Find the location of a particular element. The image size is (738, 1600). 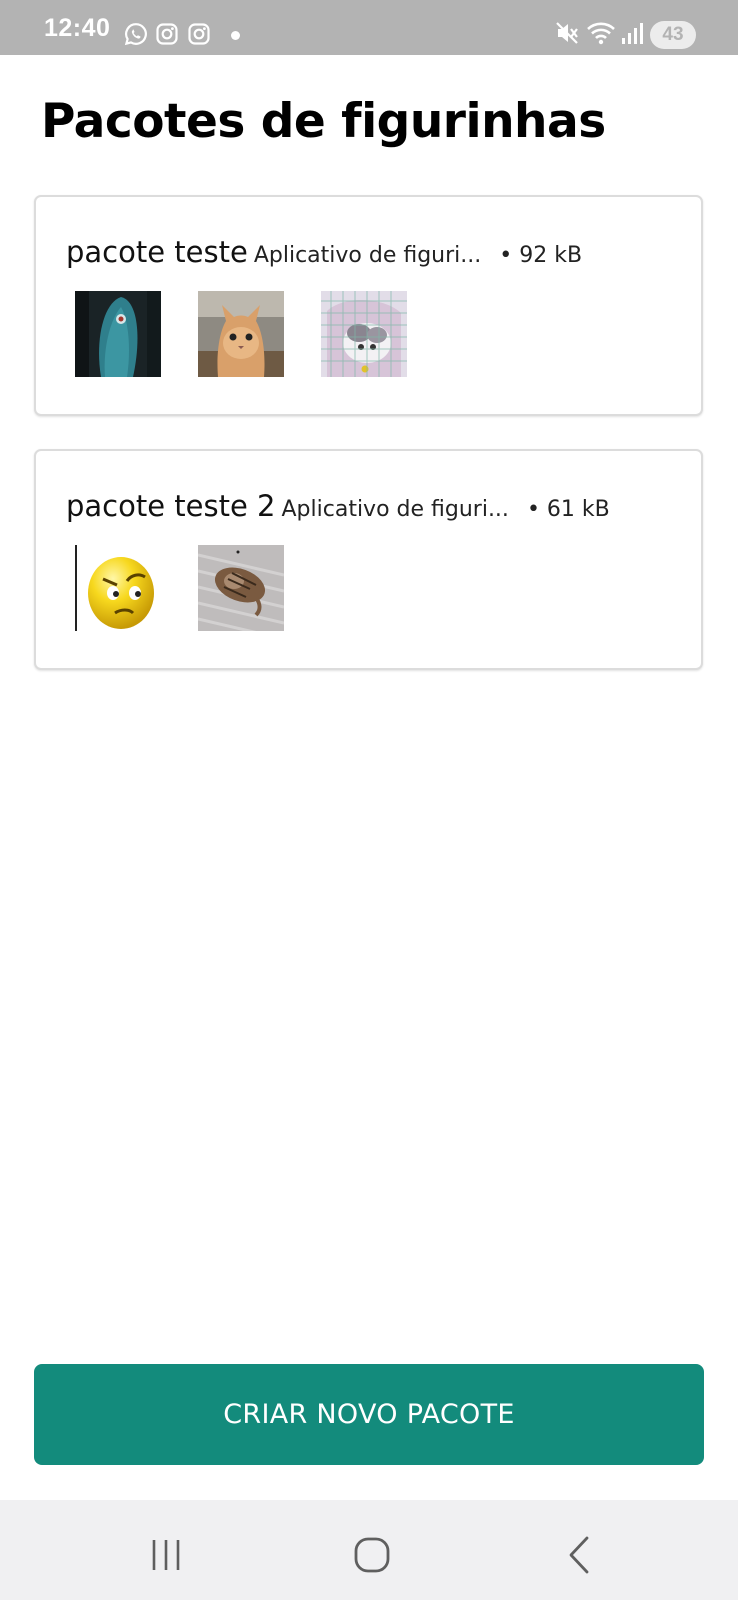

signal-icon is located at coordinates (632, 33).